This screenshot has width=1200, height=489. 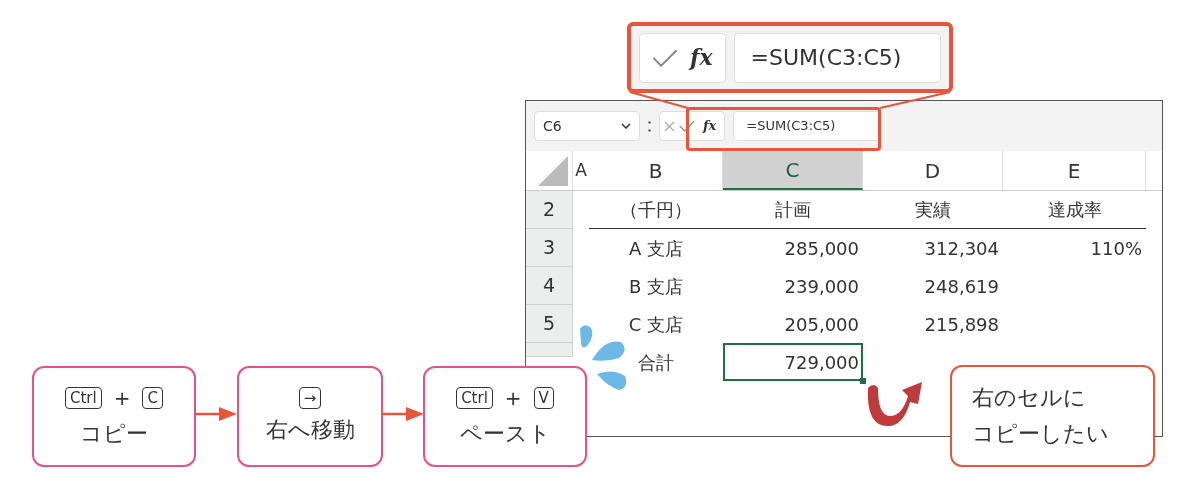 I want to click on table-cell-text: 312,304, so click(x=961, y=248).